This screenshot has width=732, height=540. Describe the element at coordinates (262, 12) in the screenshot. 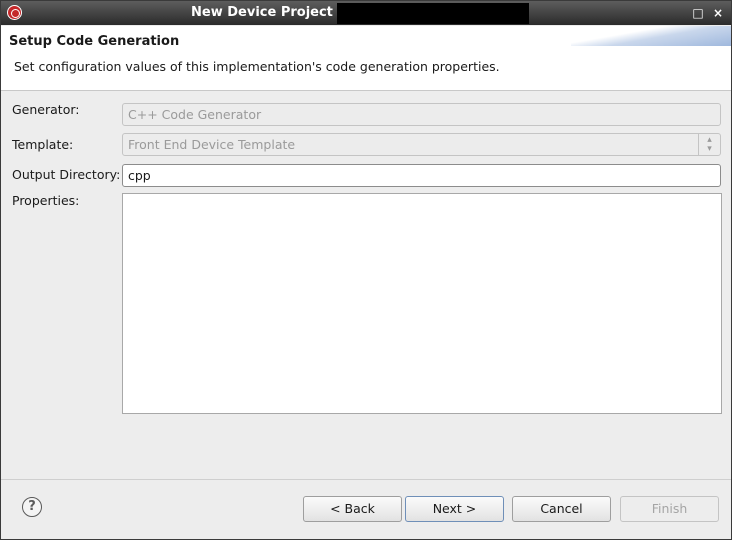

I see `window-title: New Device Project` at that location.